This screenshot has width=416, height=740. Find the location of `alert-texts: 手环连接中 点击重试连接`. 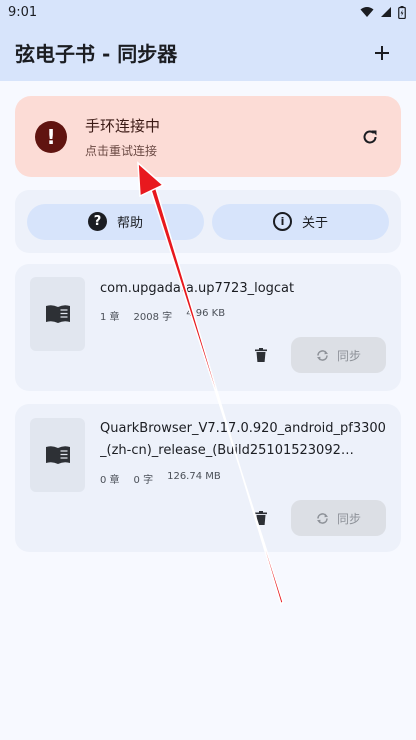

alert-texts: 手环连接中 点击重试连接 is located at coordinates (220, 137).